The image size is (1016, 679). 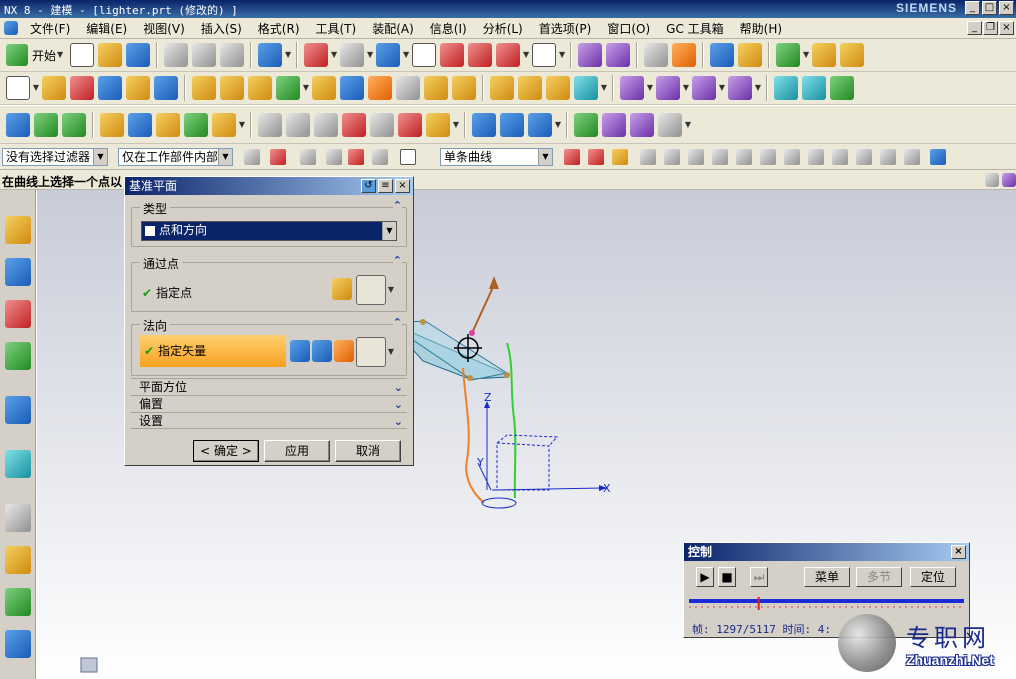 What do you see at coordinates (34, 55) in the screenshot?
I see `start-button: 开始 ▼` at bounding box center [34, 55].